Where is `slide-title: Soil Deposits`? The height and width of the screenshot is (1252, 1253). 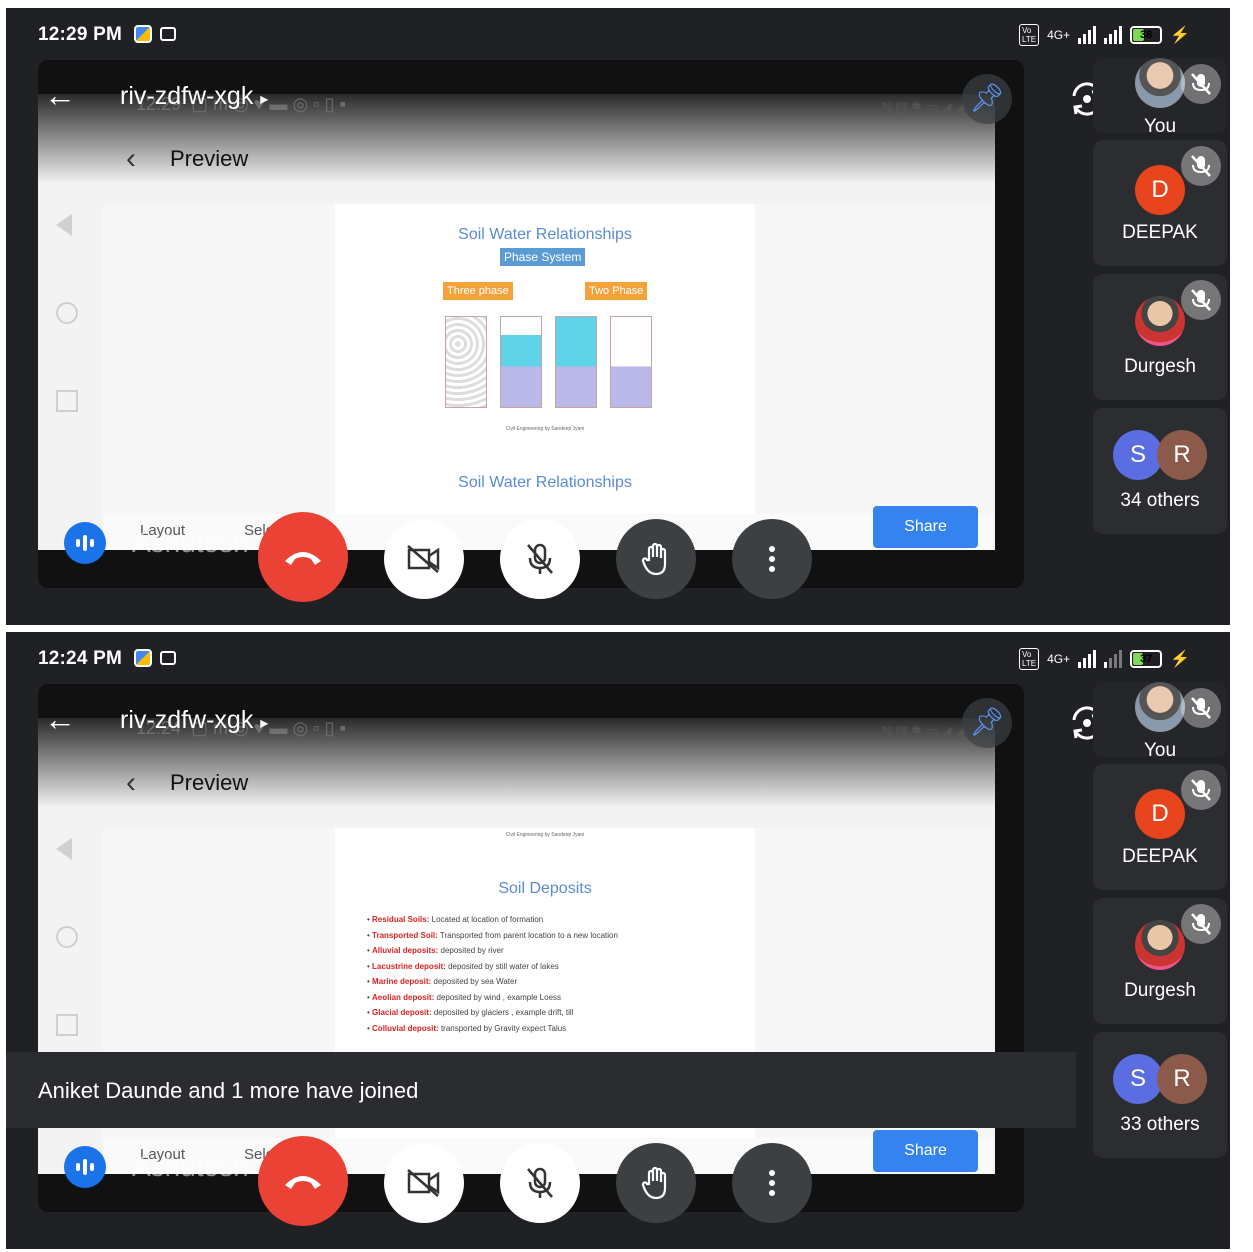
slide-title: Soil Deposits is located at coordinates (545, 888).